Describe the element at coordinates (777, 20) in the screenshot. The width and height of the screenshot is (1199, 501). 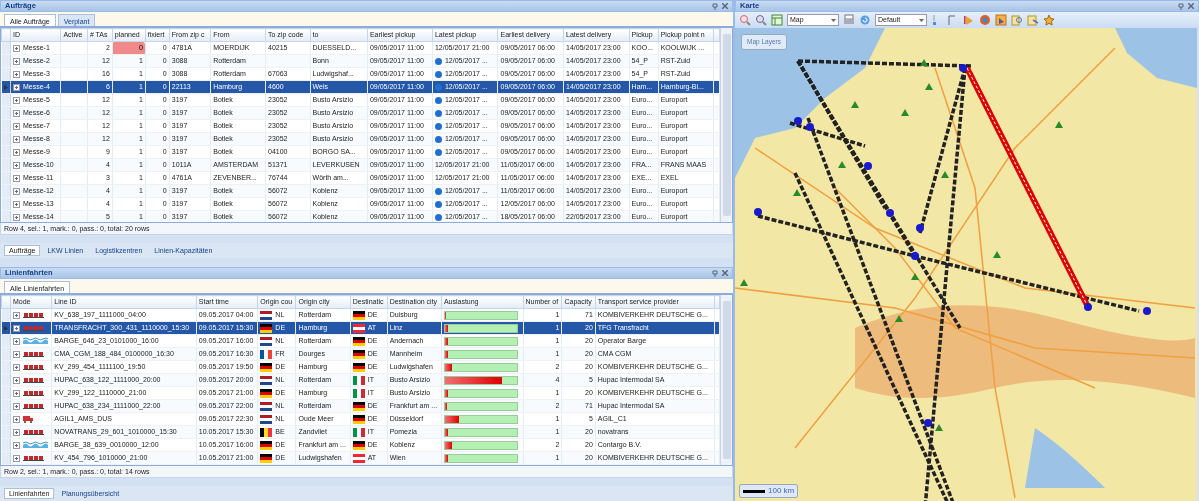
I see `layout-icon` at that location.